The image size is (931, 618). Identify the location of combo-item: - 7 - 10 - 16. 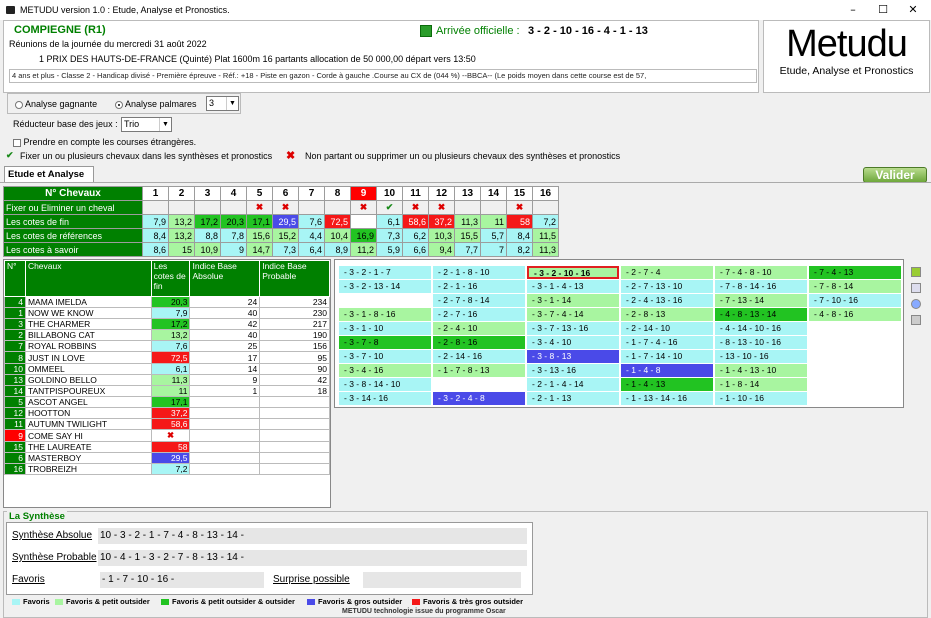
(855, 300).